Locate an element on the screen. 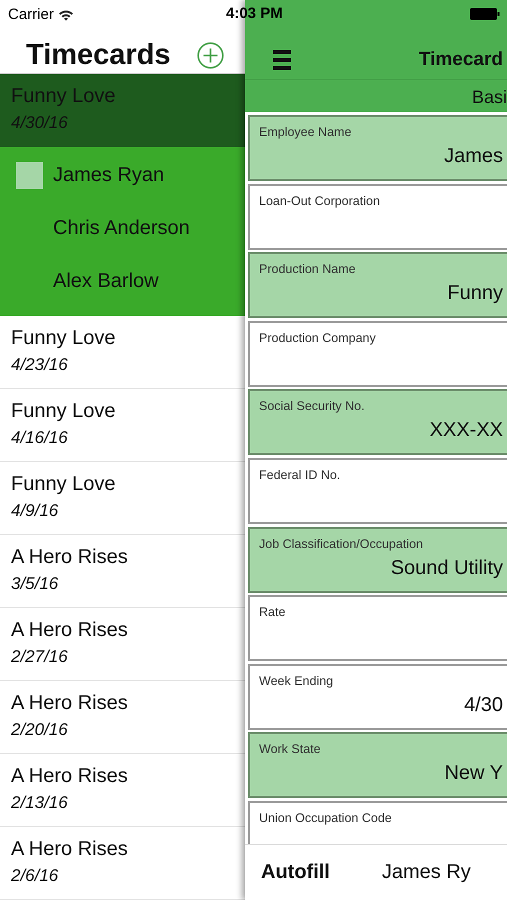 The height and width of the screenshot is (900, 507). field-value: Funny is located at coordinates (475, 294).